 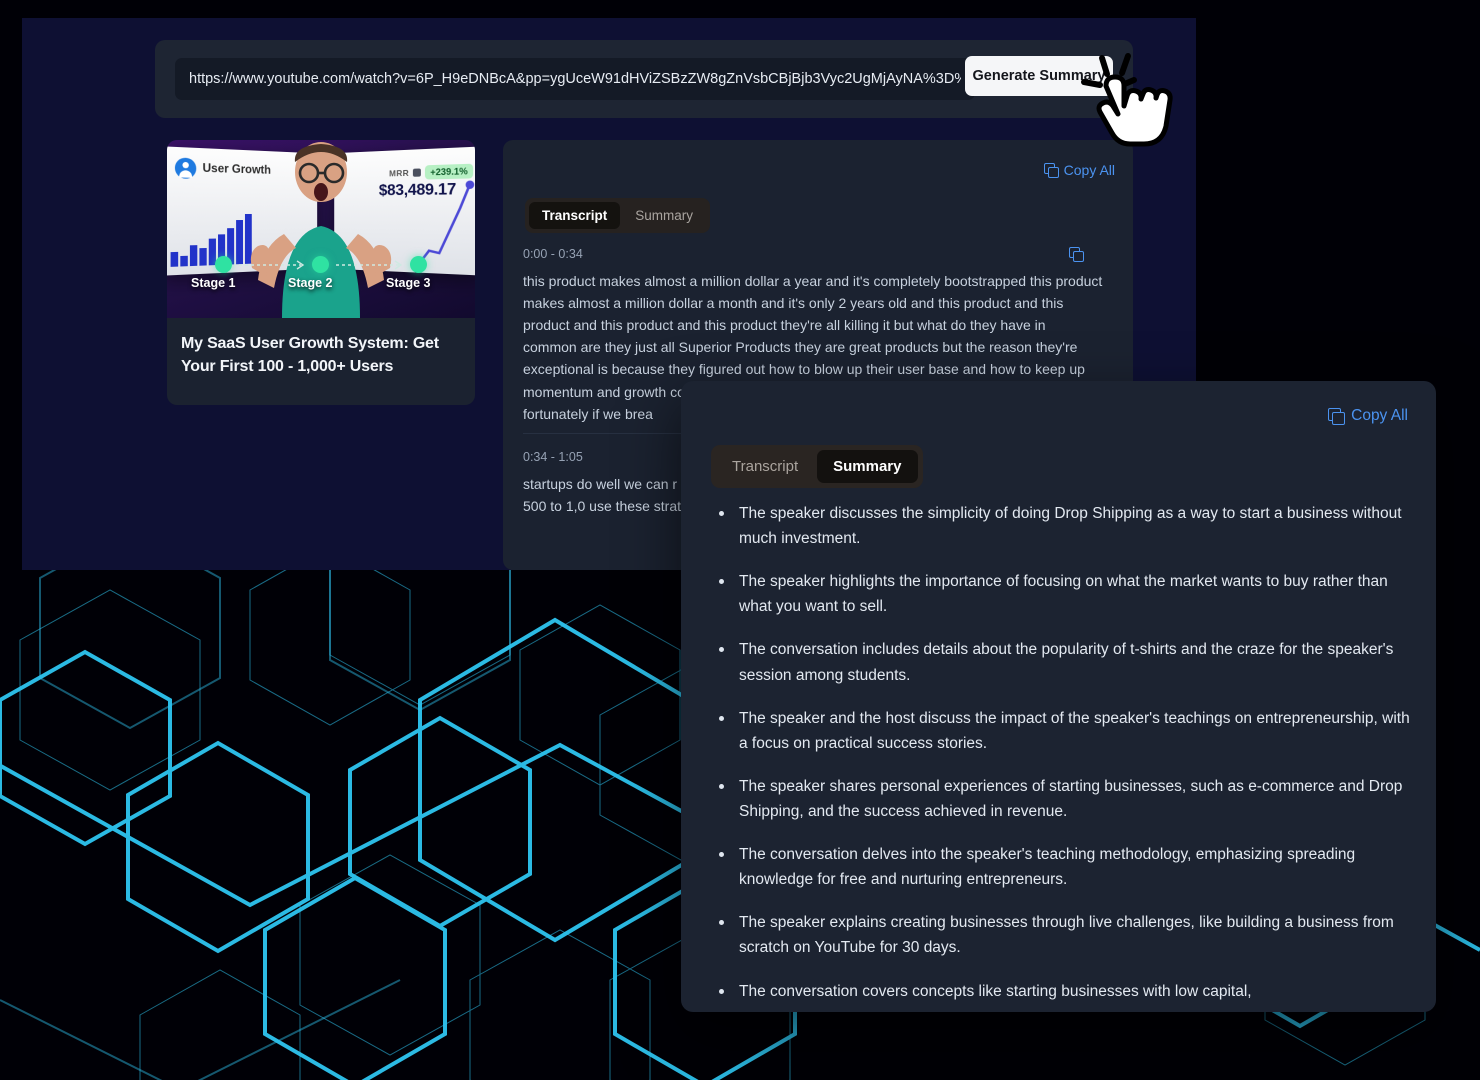 I want to click on transcript-tabs: Transcript Summary, so click(x=618, y=215).